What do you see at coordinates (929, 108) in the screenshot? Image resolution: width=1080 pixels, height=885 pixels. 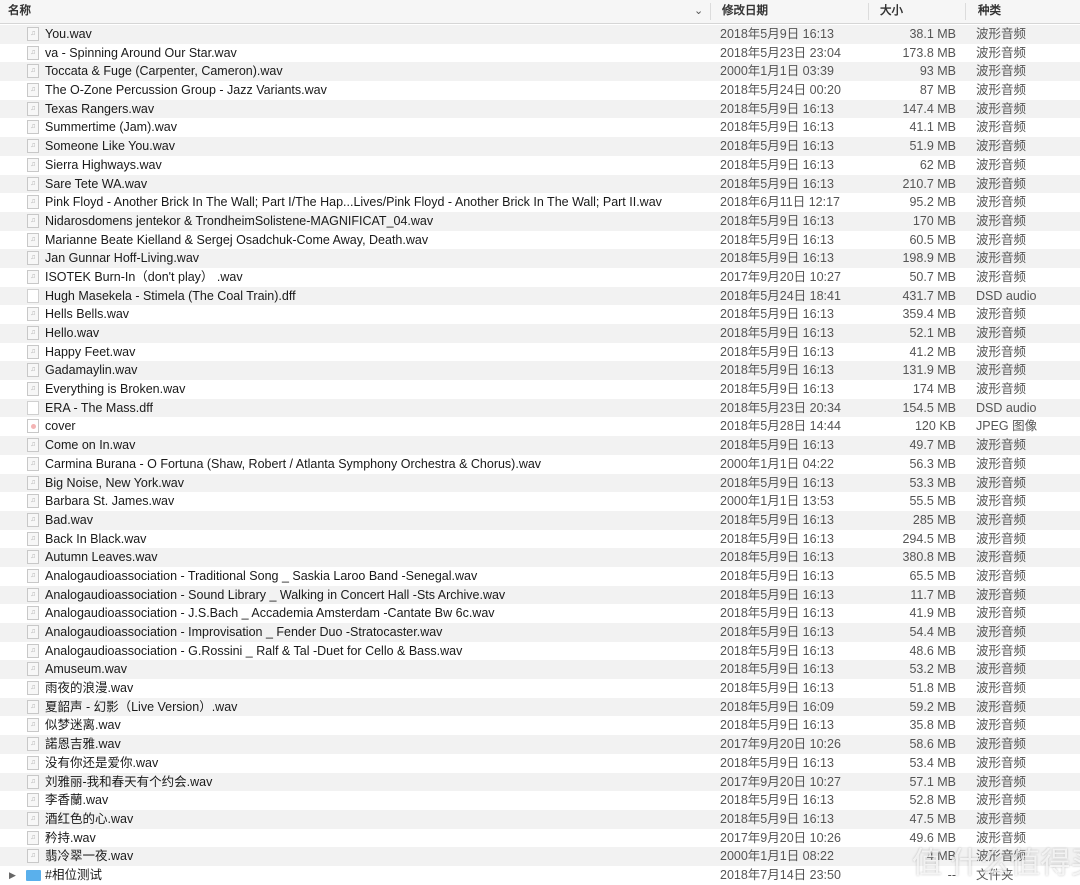 I see `file-size: 147.4 MB` at bounding box center [929, 108].